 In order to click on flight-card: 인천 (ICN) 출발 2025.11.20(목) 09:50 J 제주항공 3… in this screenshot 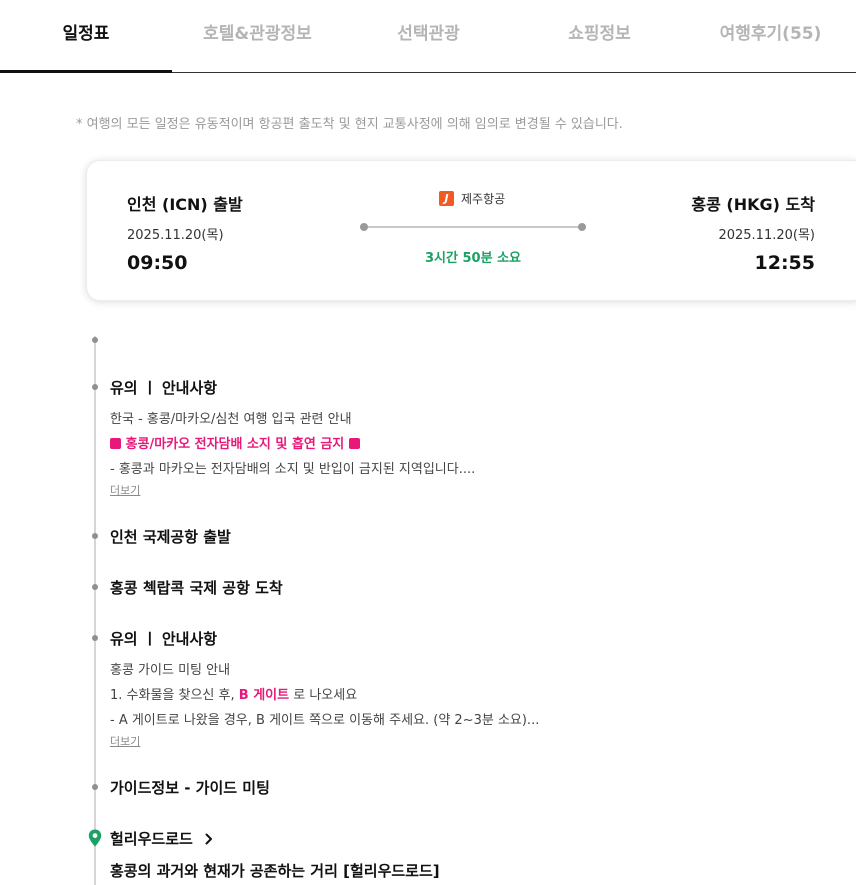, I will do `click(471, 230)`.